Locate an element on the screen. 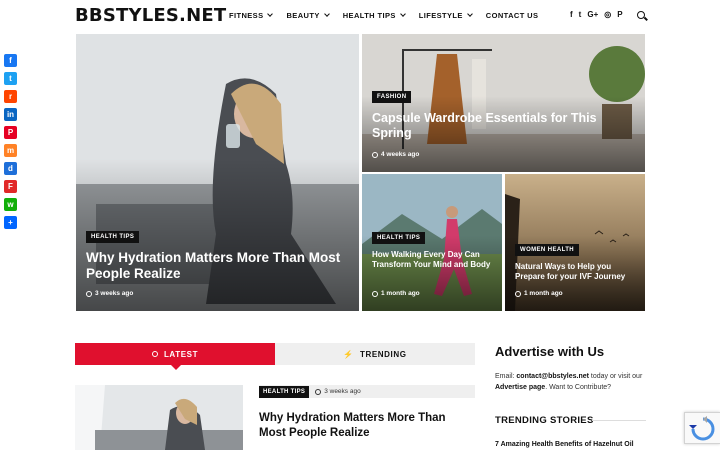 Image resolution: width=720 pixels, height=450 pixels. recaptcha-icon is located at coordinates (702, 428).